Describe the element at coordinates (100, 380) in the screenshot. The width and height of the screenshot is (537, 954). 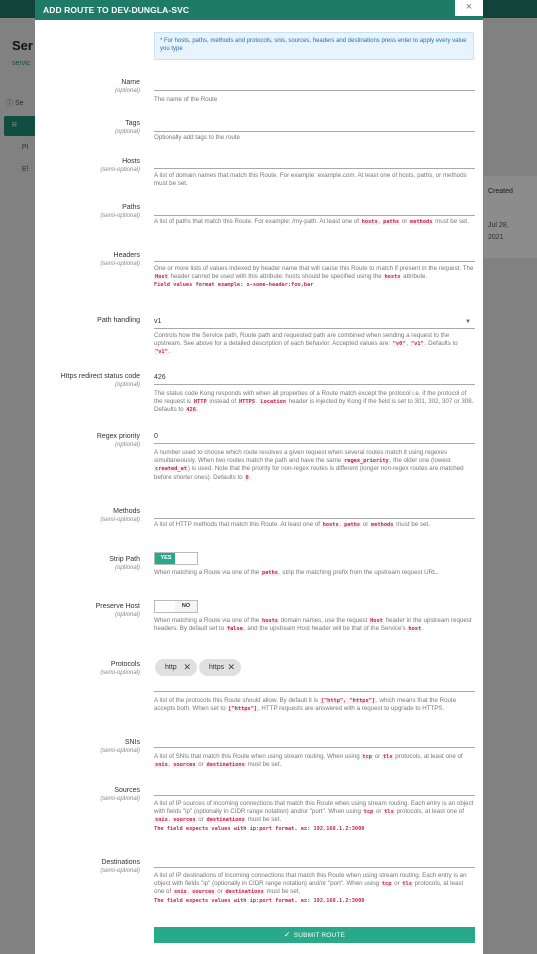
I see `https-redirect-label: Https redirect status code (optional)` at that location.